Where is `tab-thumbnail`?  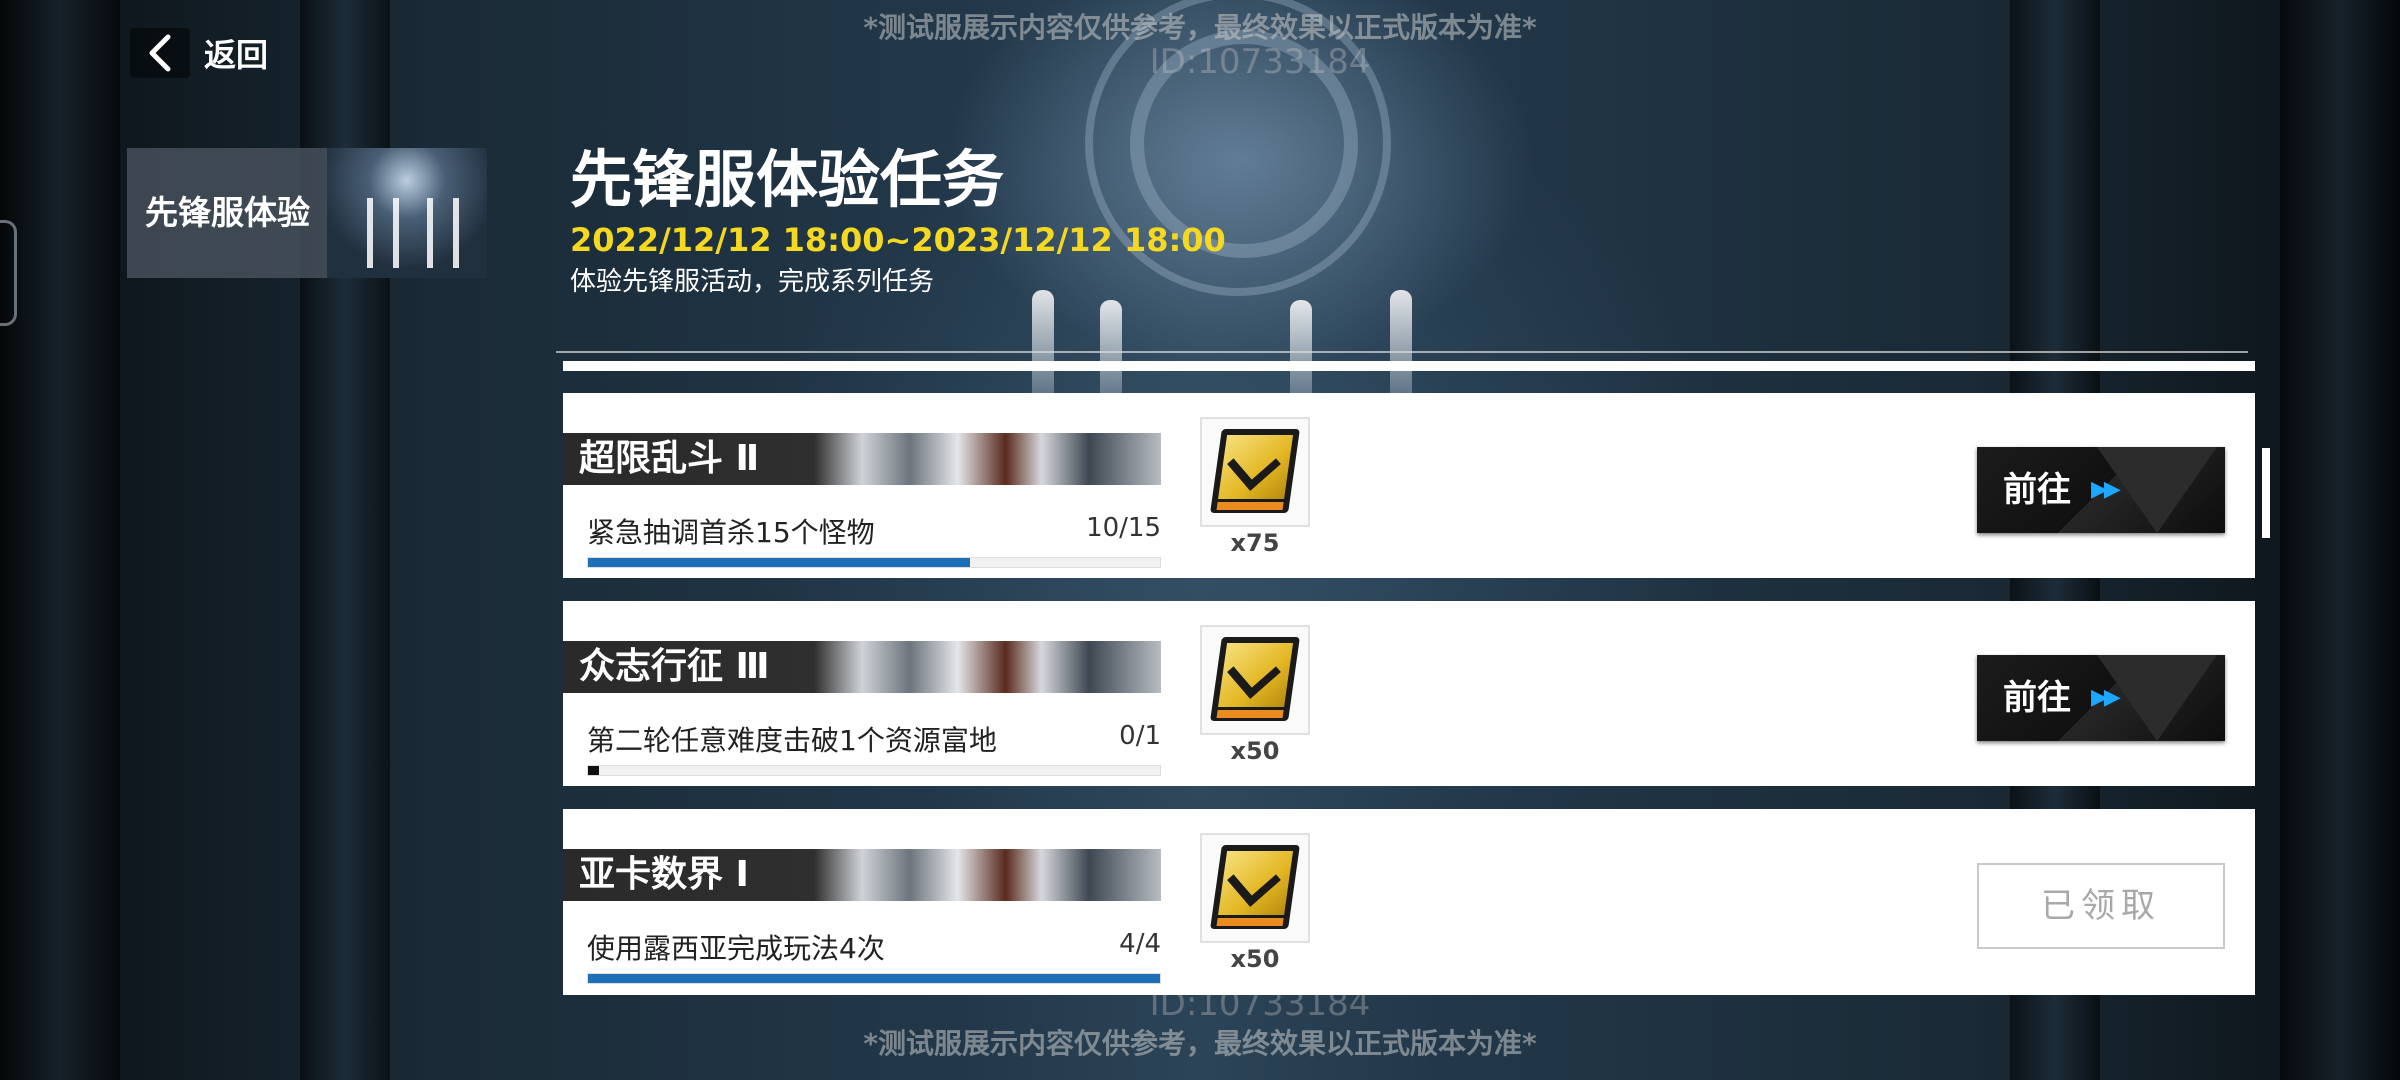
tab-thumbnail is located at coordinates (407, 213).